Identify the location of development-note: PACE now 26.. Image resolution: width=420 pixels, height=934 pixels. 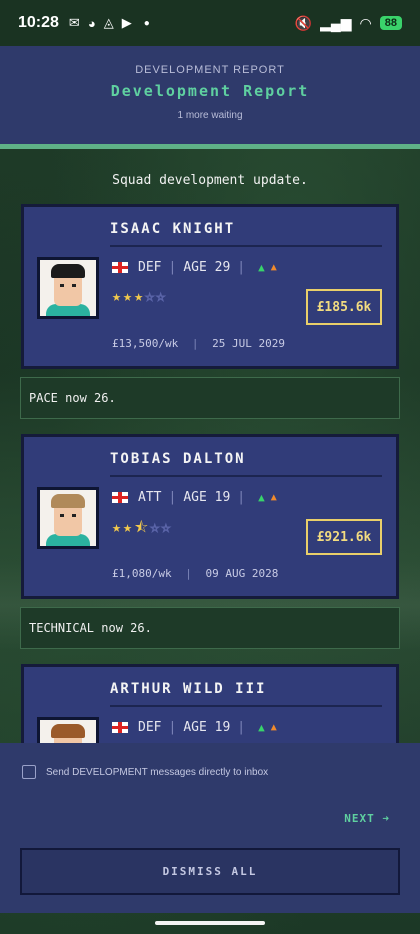
(210, 398).